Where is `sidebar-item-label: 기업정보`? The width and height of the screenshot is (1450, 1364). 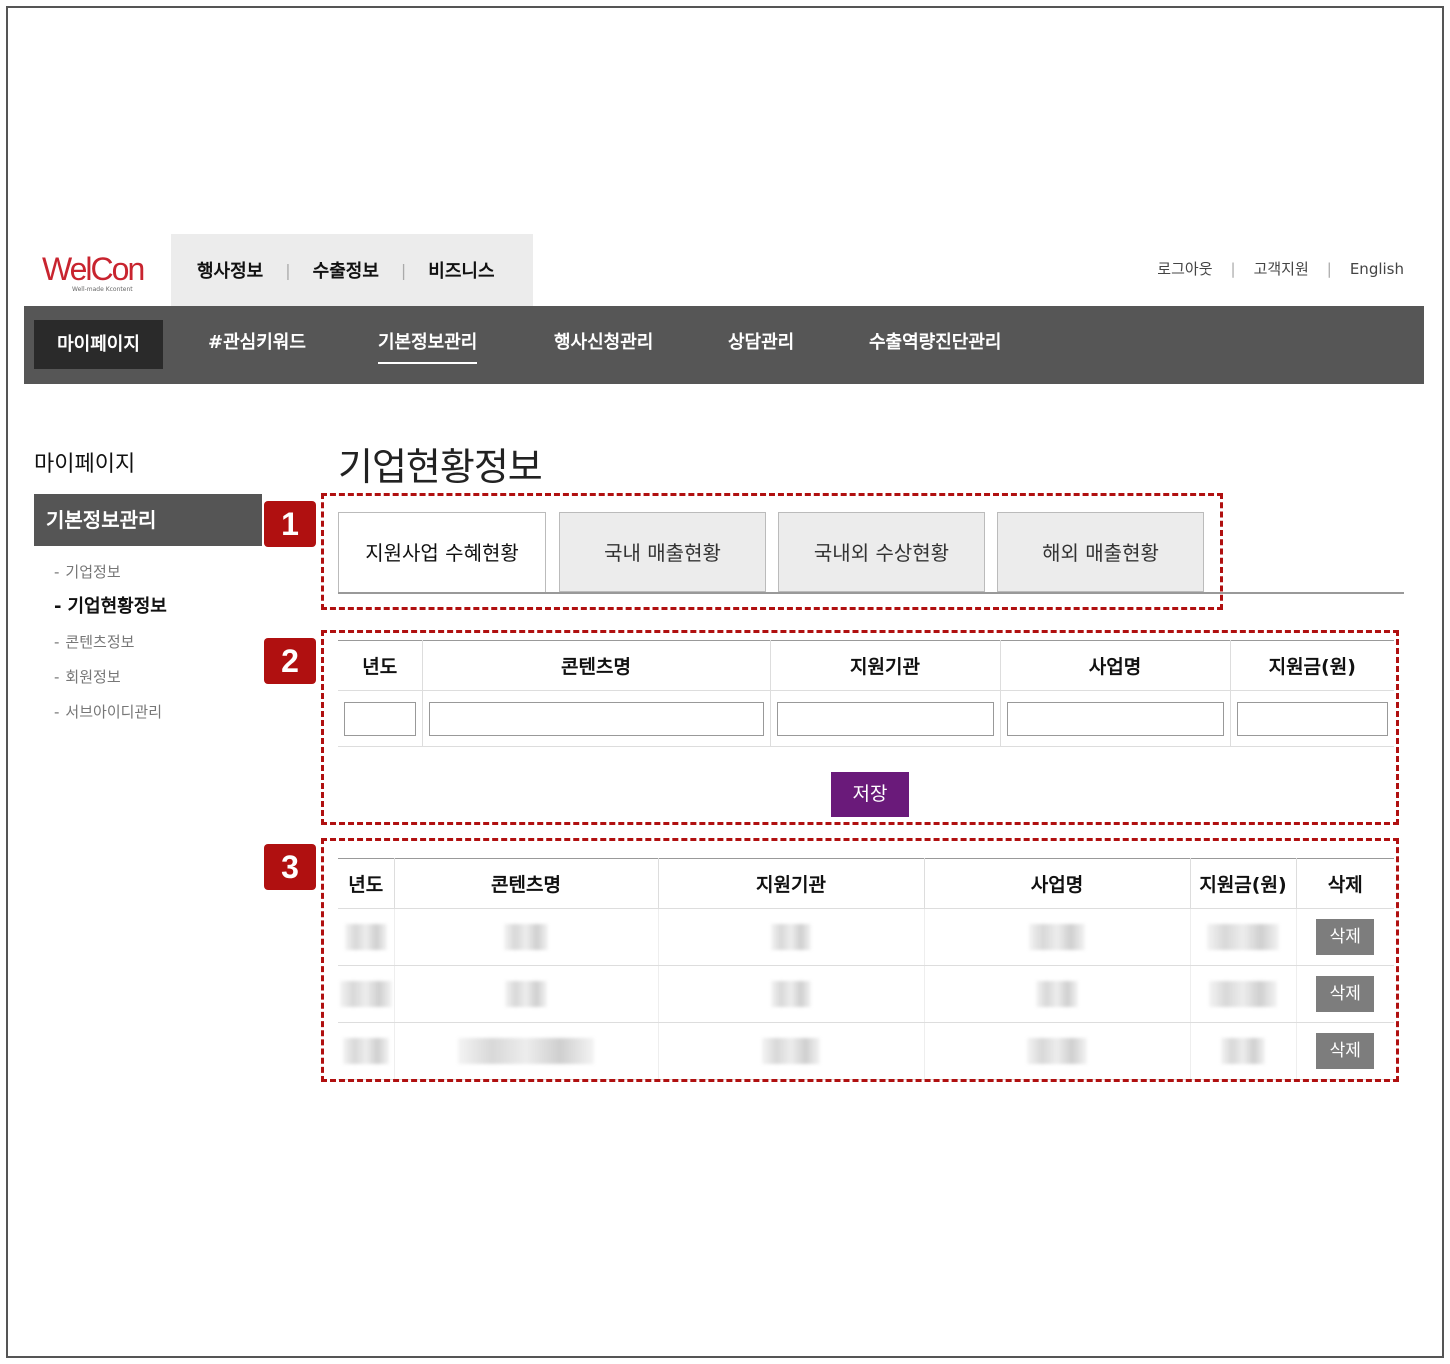
sidebar-item-label: 기업정보 is located at coordinates (93, 572).